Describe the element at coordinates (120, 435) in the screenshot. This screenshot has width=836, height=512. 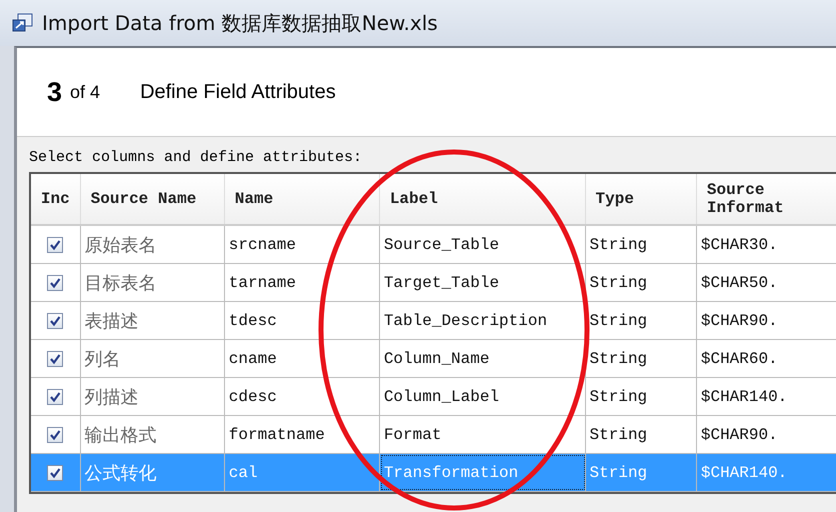
I see `table-cell-text: 输出格式` at that location.